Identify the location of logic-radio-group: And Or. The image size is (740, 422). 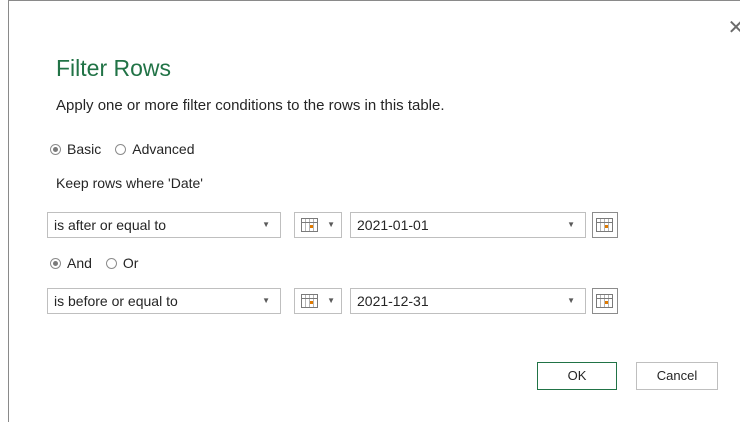
(101, 263).